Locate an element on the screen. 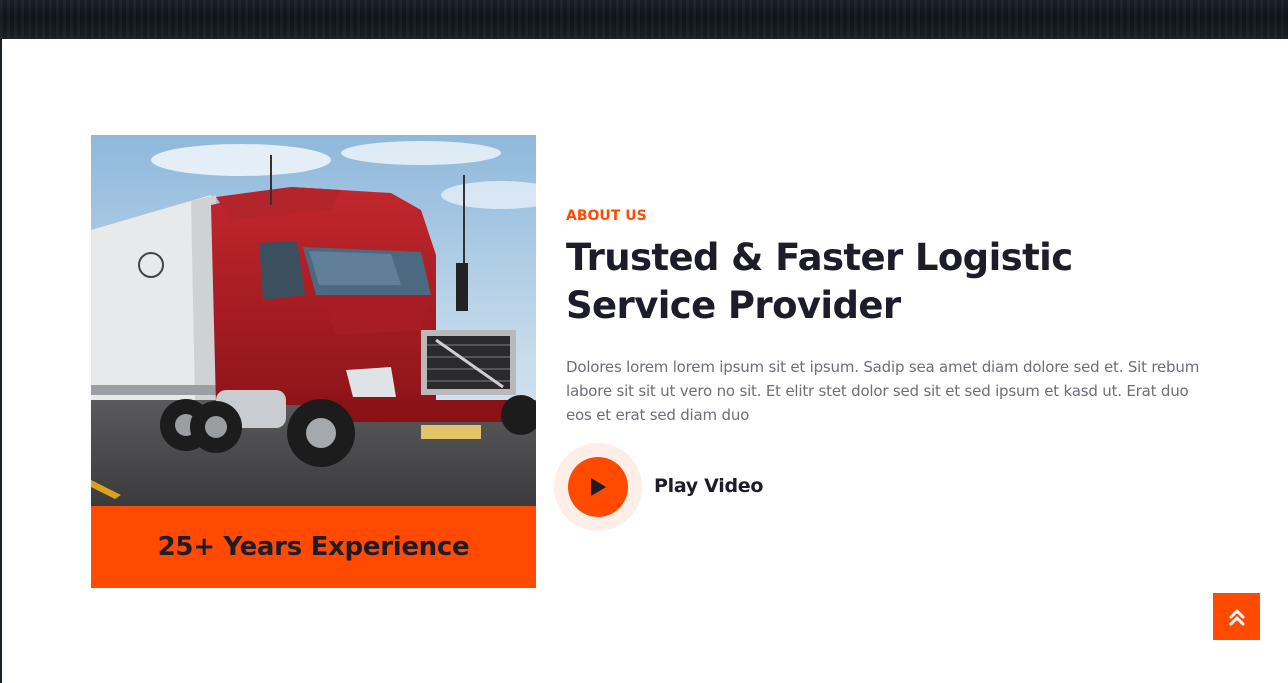 The width and height of the screenshot is (1288, 683). heading-line-1: Trusted & Faster Logistic is located at coordinates (819, 257).